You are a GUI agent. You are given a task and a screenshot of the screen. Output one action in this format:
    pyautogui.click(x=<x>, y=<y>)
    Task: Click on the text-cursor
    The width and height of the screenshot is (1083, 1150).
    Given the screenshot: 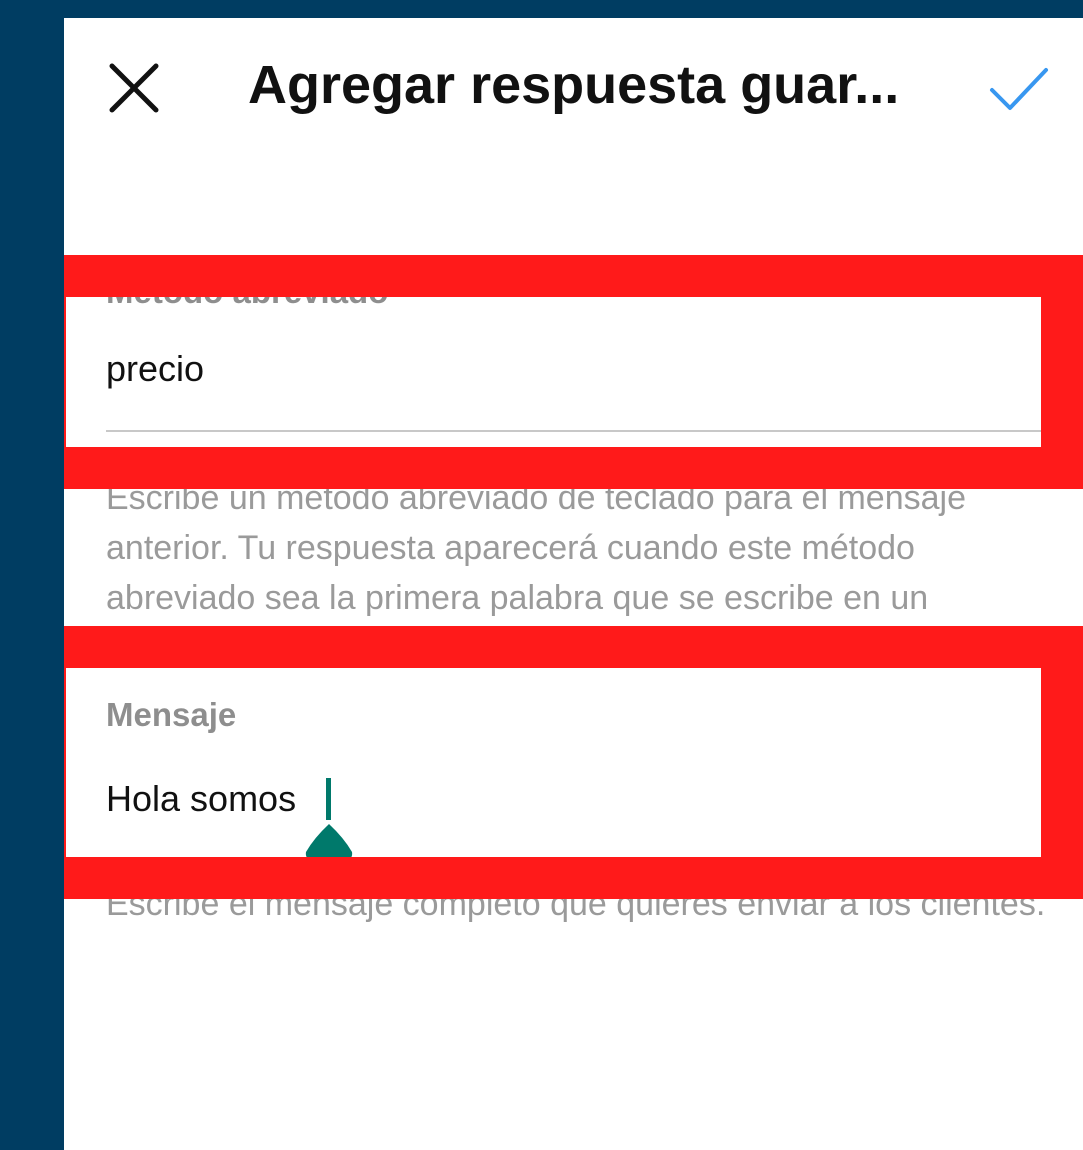 What is the action you would take?
    pyautogui.click(x=328, y=799)
    